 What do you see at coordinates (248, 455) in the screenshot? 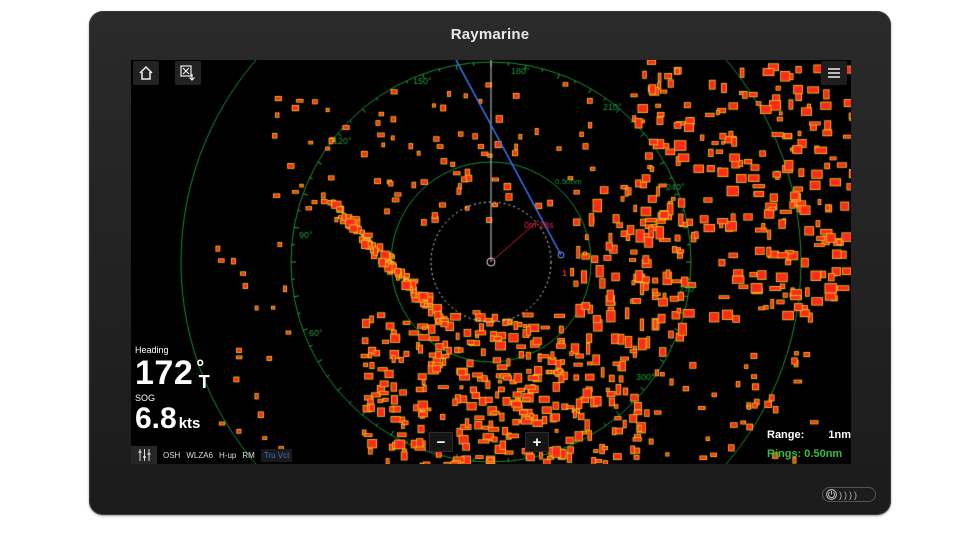
I see `status-motion: RM` at bounding box center [248, 455].